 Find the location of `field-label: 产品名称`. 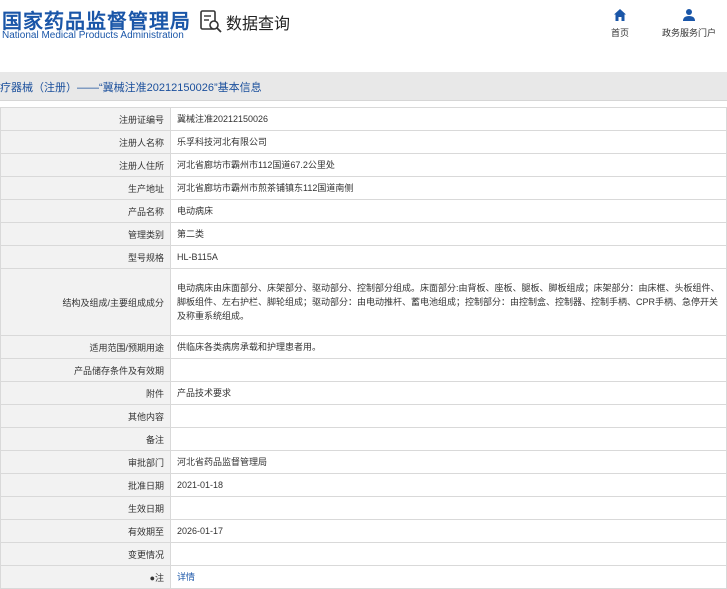

field-label: 产品名称 is located at coordinates (85, 211).